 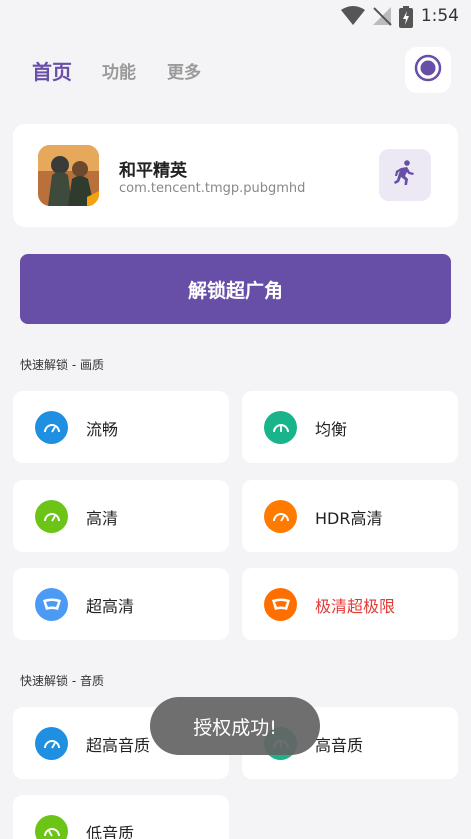 What do you see at coordinates (350, 427) in the screenshot?
I see `quality-option-balanced: 均衡` at bounding box center [350, 427].